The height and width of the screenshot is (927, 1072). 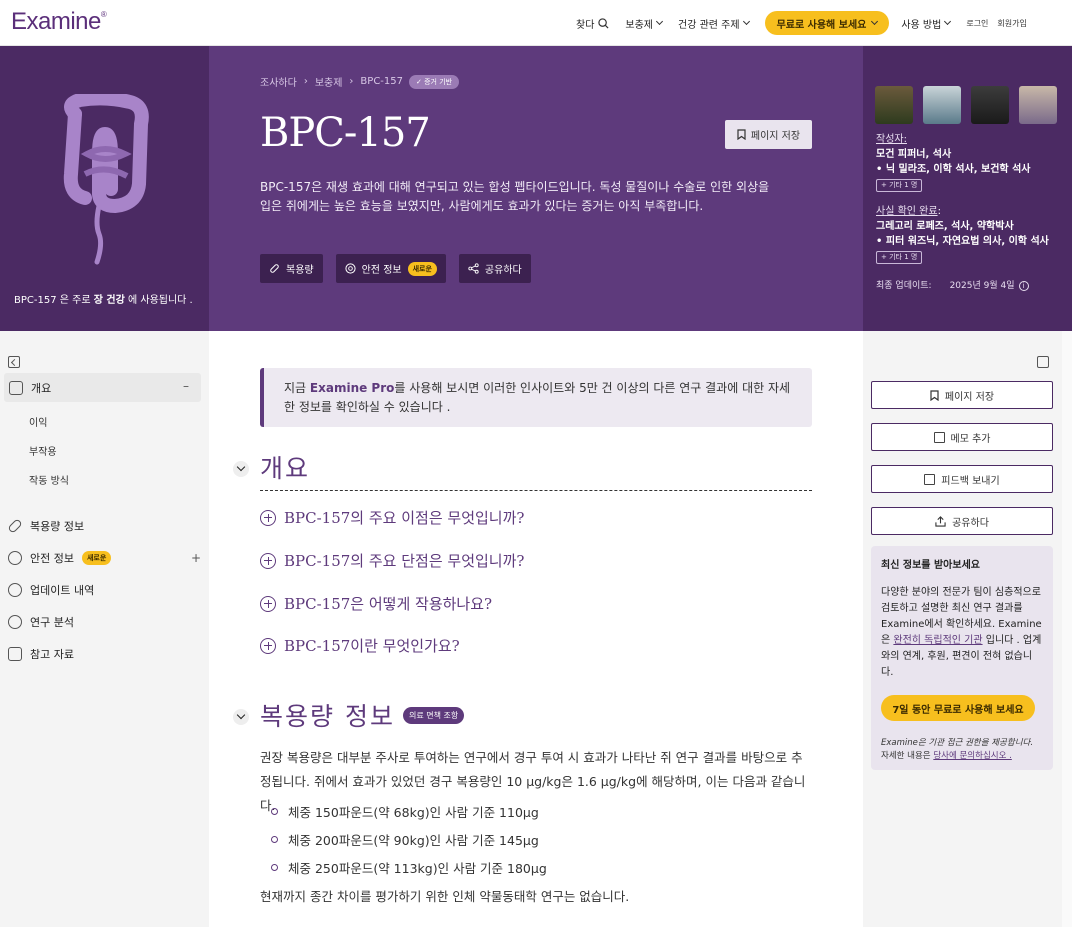 I want to click on toc-references: 참고 자료, so click(x=41, y=654).